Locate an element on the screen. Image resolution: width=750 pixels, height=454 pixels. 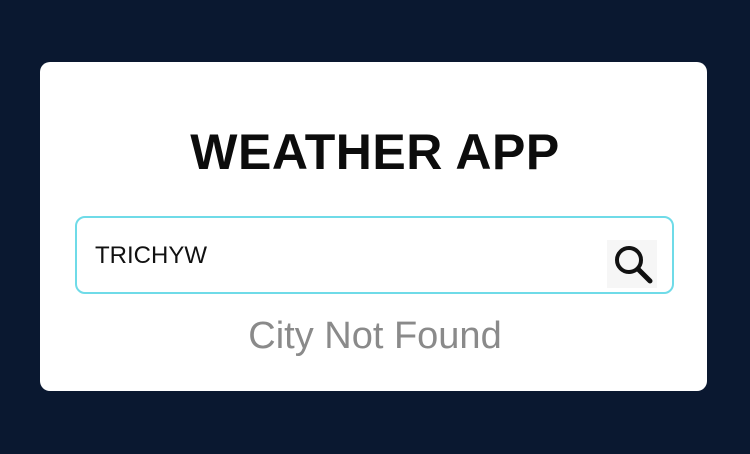
search-button is located at coordinates (632, 264).